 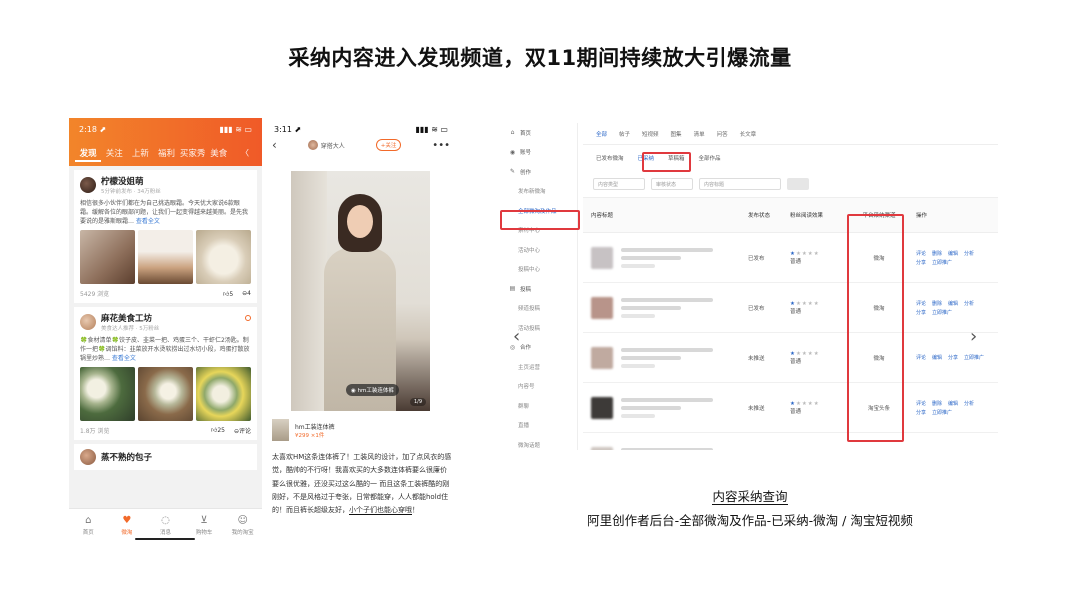 What do you see at coordinates (537, 387) in the screenshot?
I see `sidebar-item: 内容号` at bounding box center [537, 387].